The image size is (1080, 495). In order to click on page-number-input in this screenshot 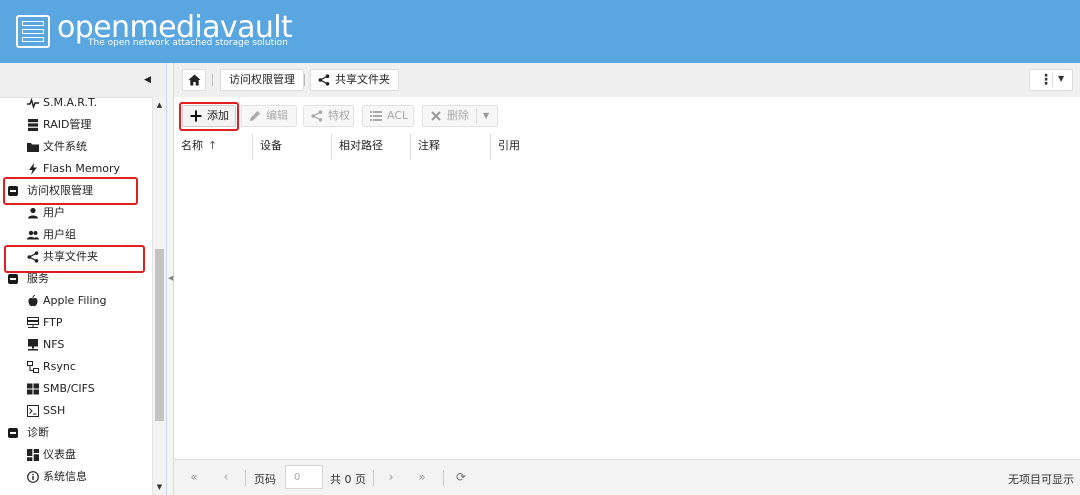, I will do `click(304, 477)`.